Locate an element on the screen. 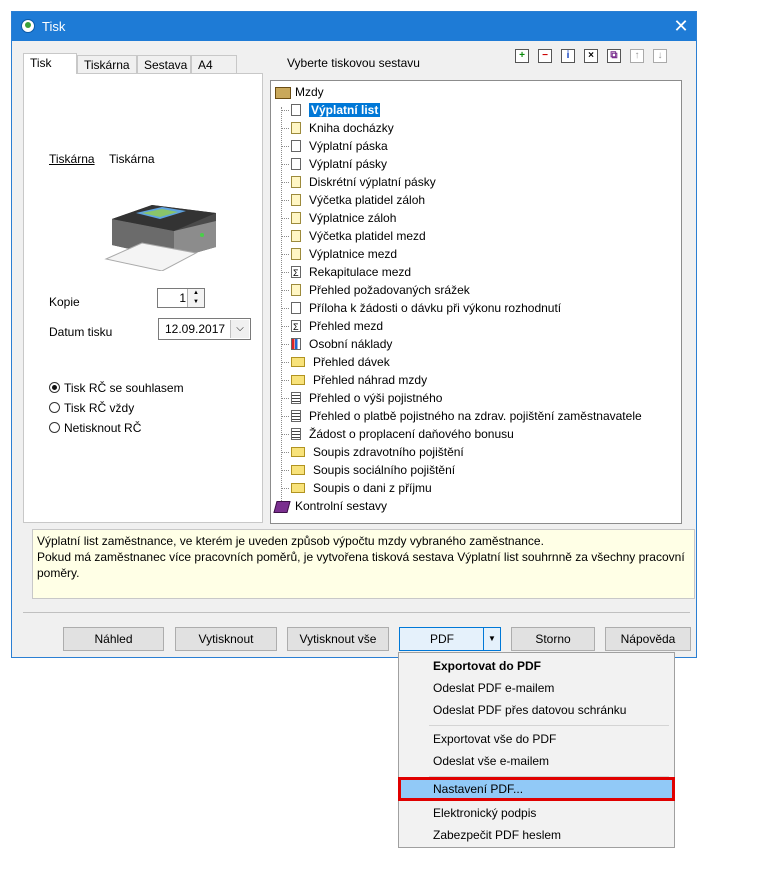 This screenshot has height=873, width=777. stepper-buttons: ▲ ▼ is located at coordinates (195, 298).